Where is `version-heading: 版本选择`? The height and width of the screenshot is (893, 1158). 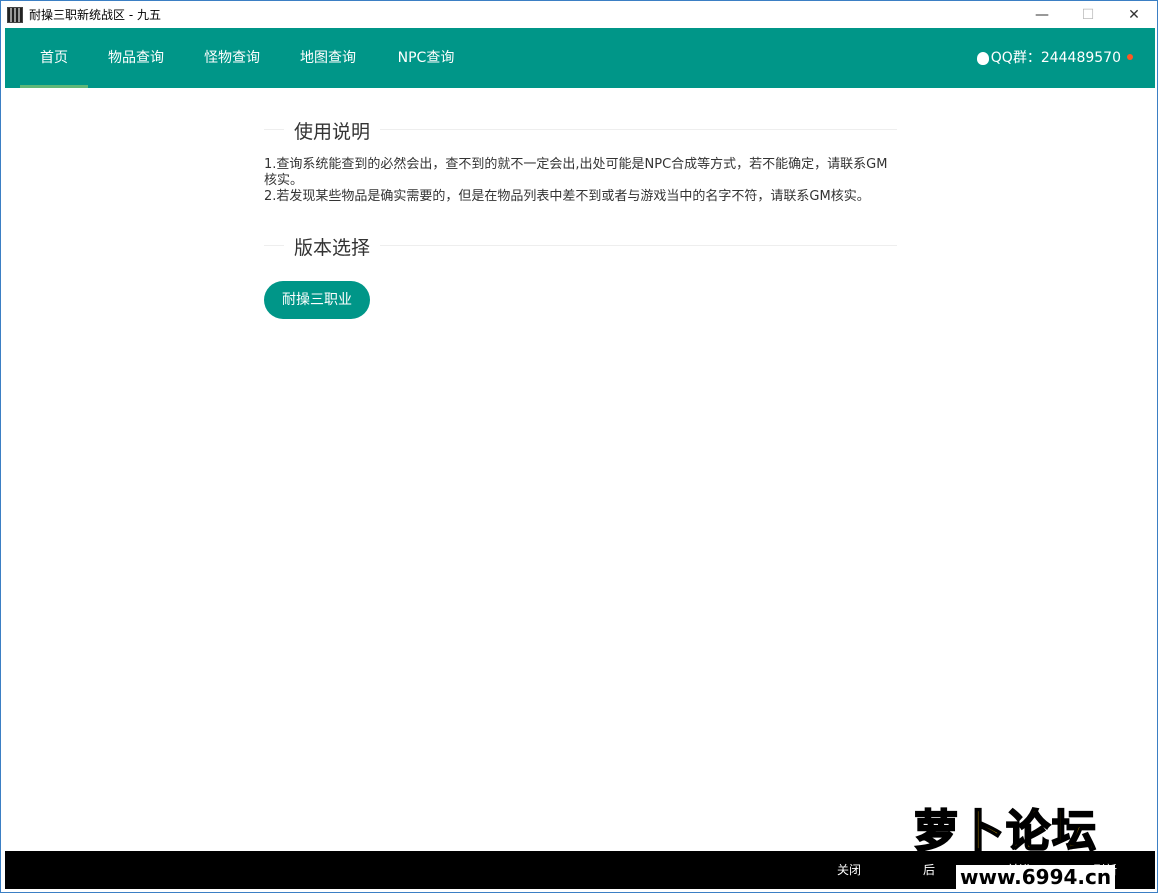
version-heading: 版本选择 is located at coordinates (332, 246).